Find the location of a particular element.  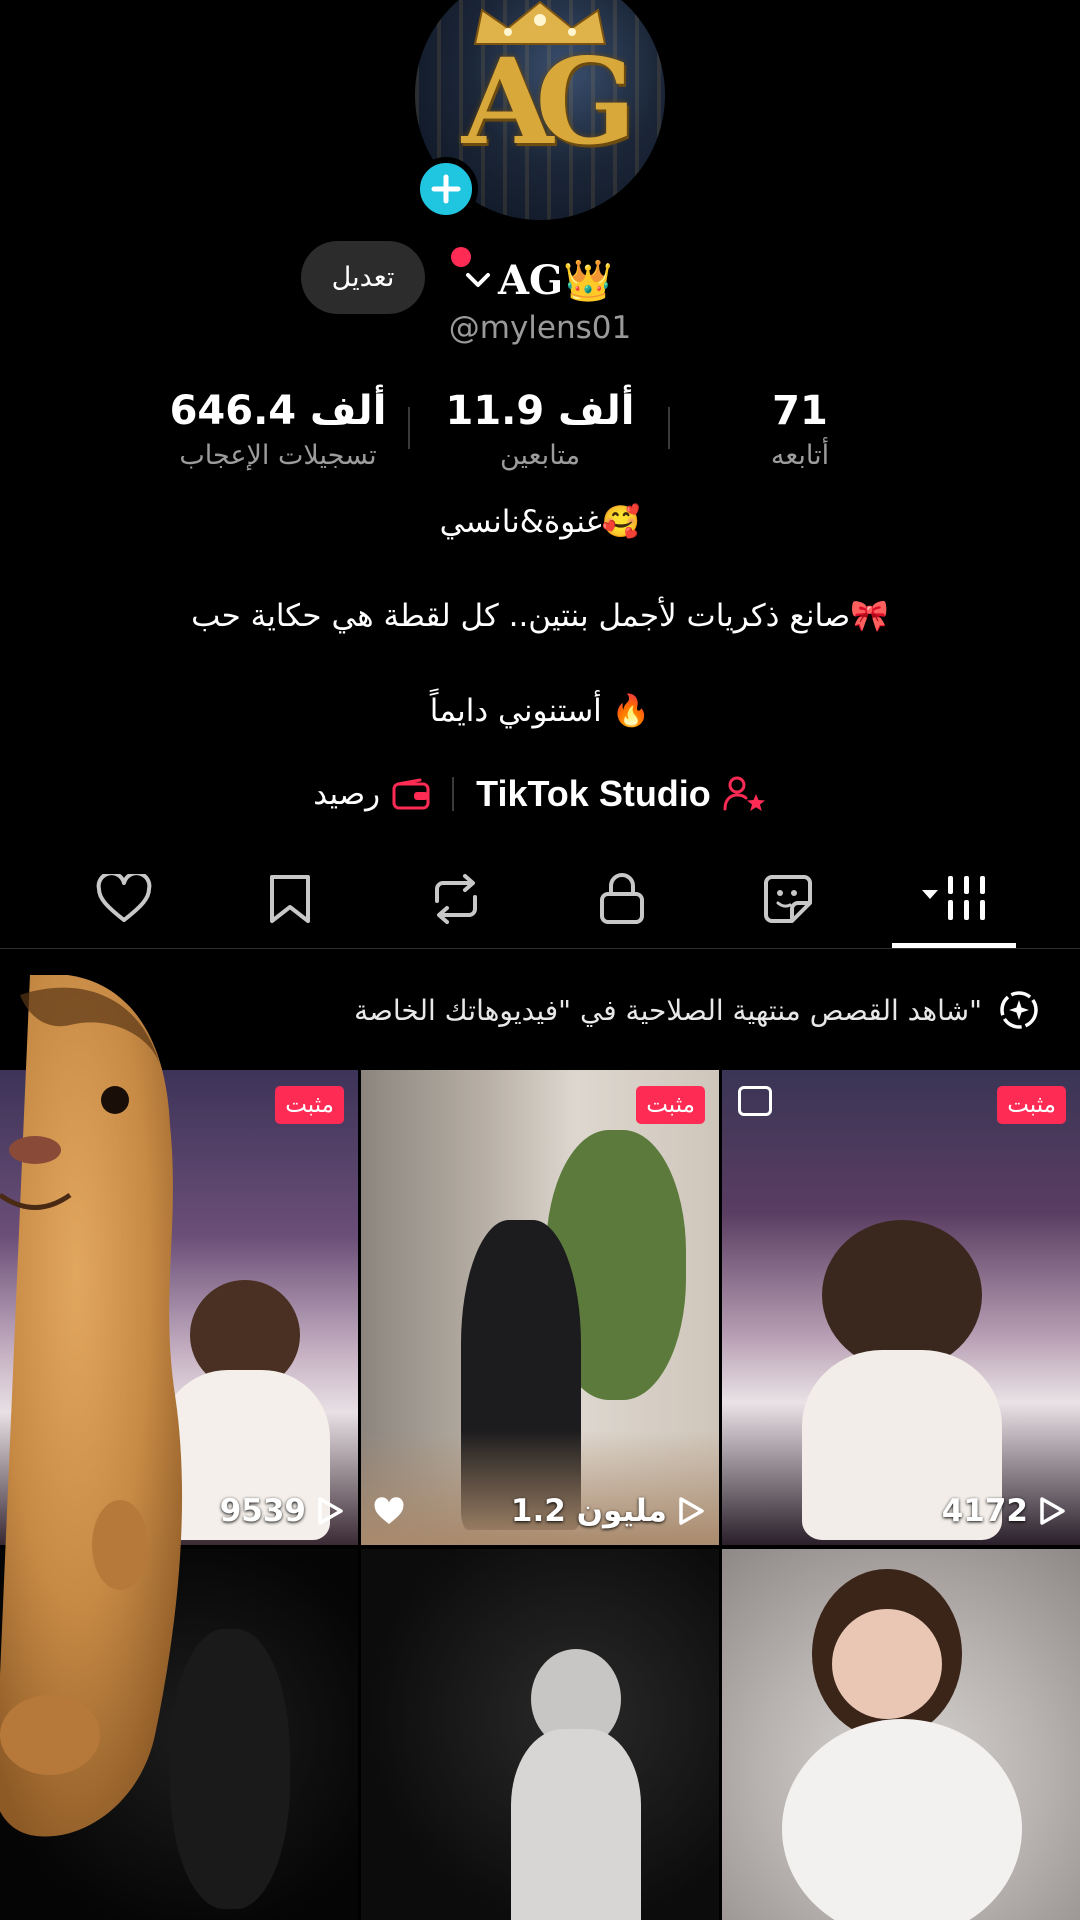

tab-liked is located at coordinates (124, 899).